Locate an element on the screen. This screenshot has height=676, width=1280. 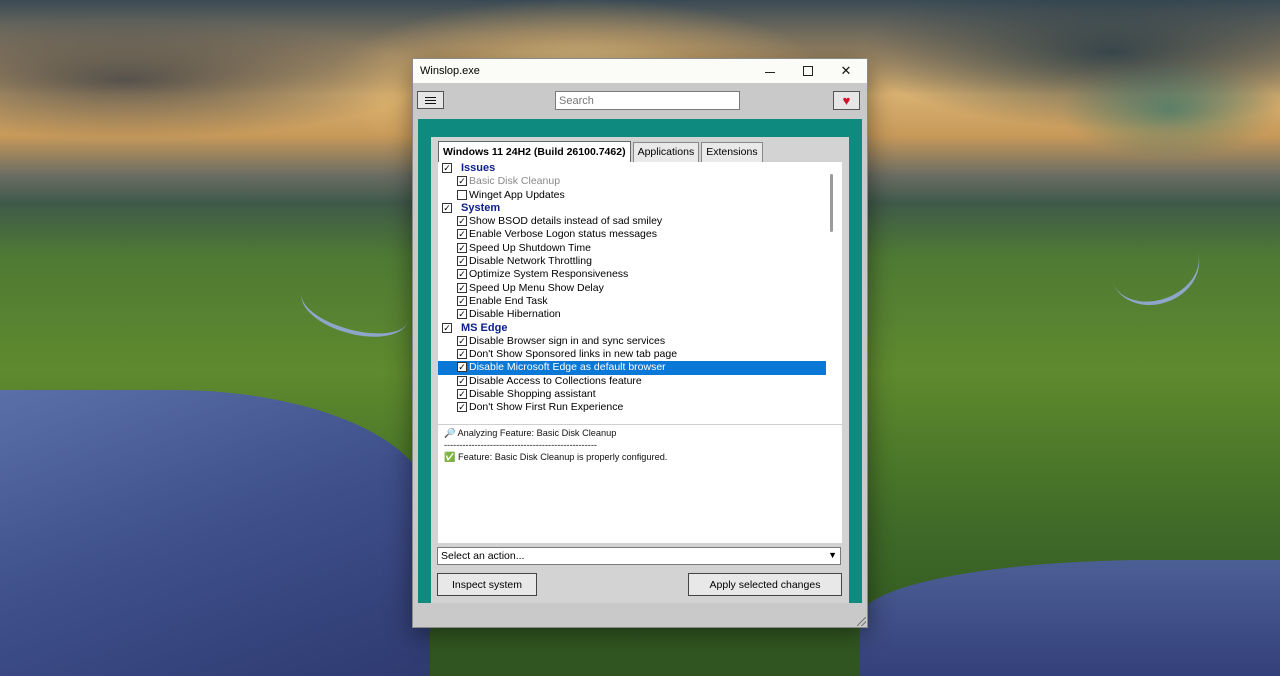
maximize-button is located at coordinates (808, 71).